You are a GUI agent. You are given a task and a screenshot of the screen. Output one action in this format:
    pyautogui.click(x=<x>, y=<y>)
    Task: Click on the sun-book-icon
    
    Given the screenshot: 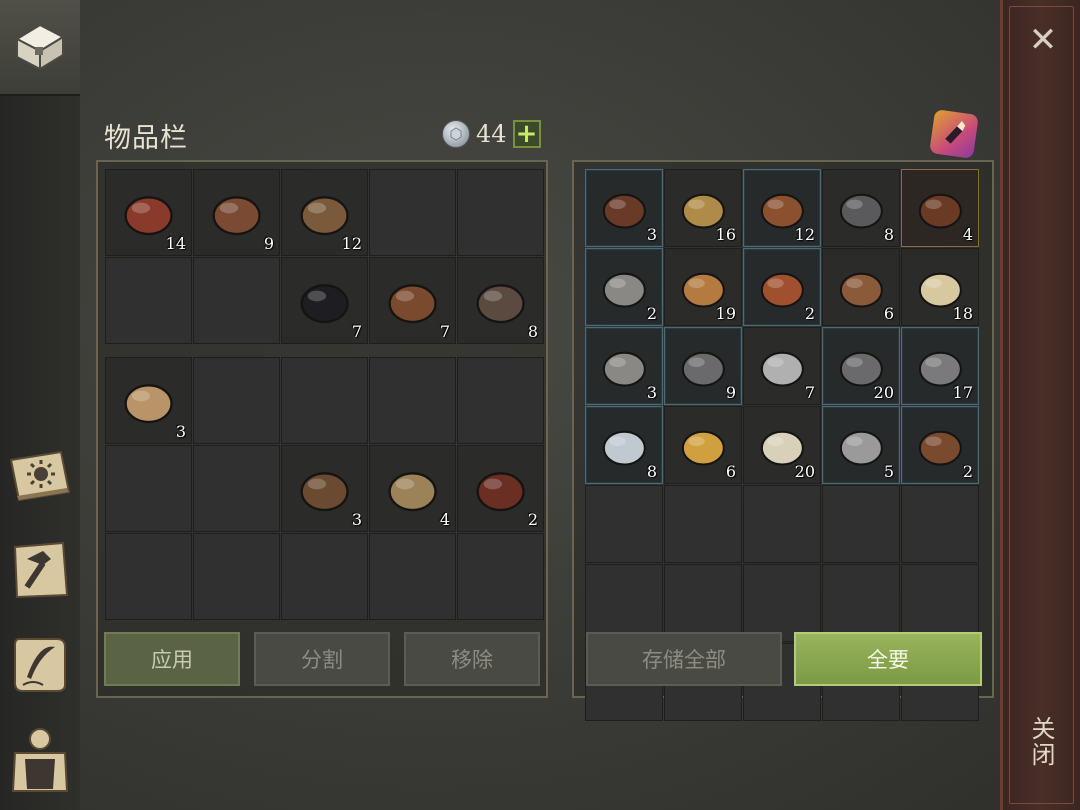 What is the action you would take?
    pyautogui.click(x=40, y=478)
    